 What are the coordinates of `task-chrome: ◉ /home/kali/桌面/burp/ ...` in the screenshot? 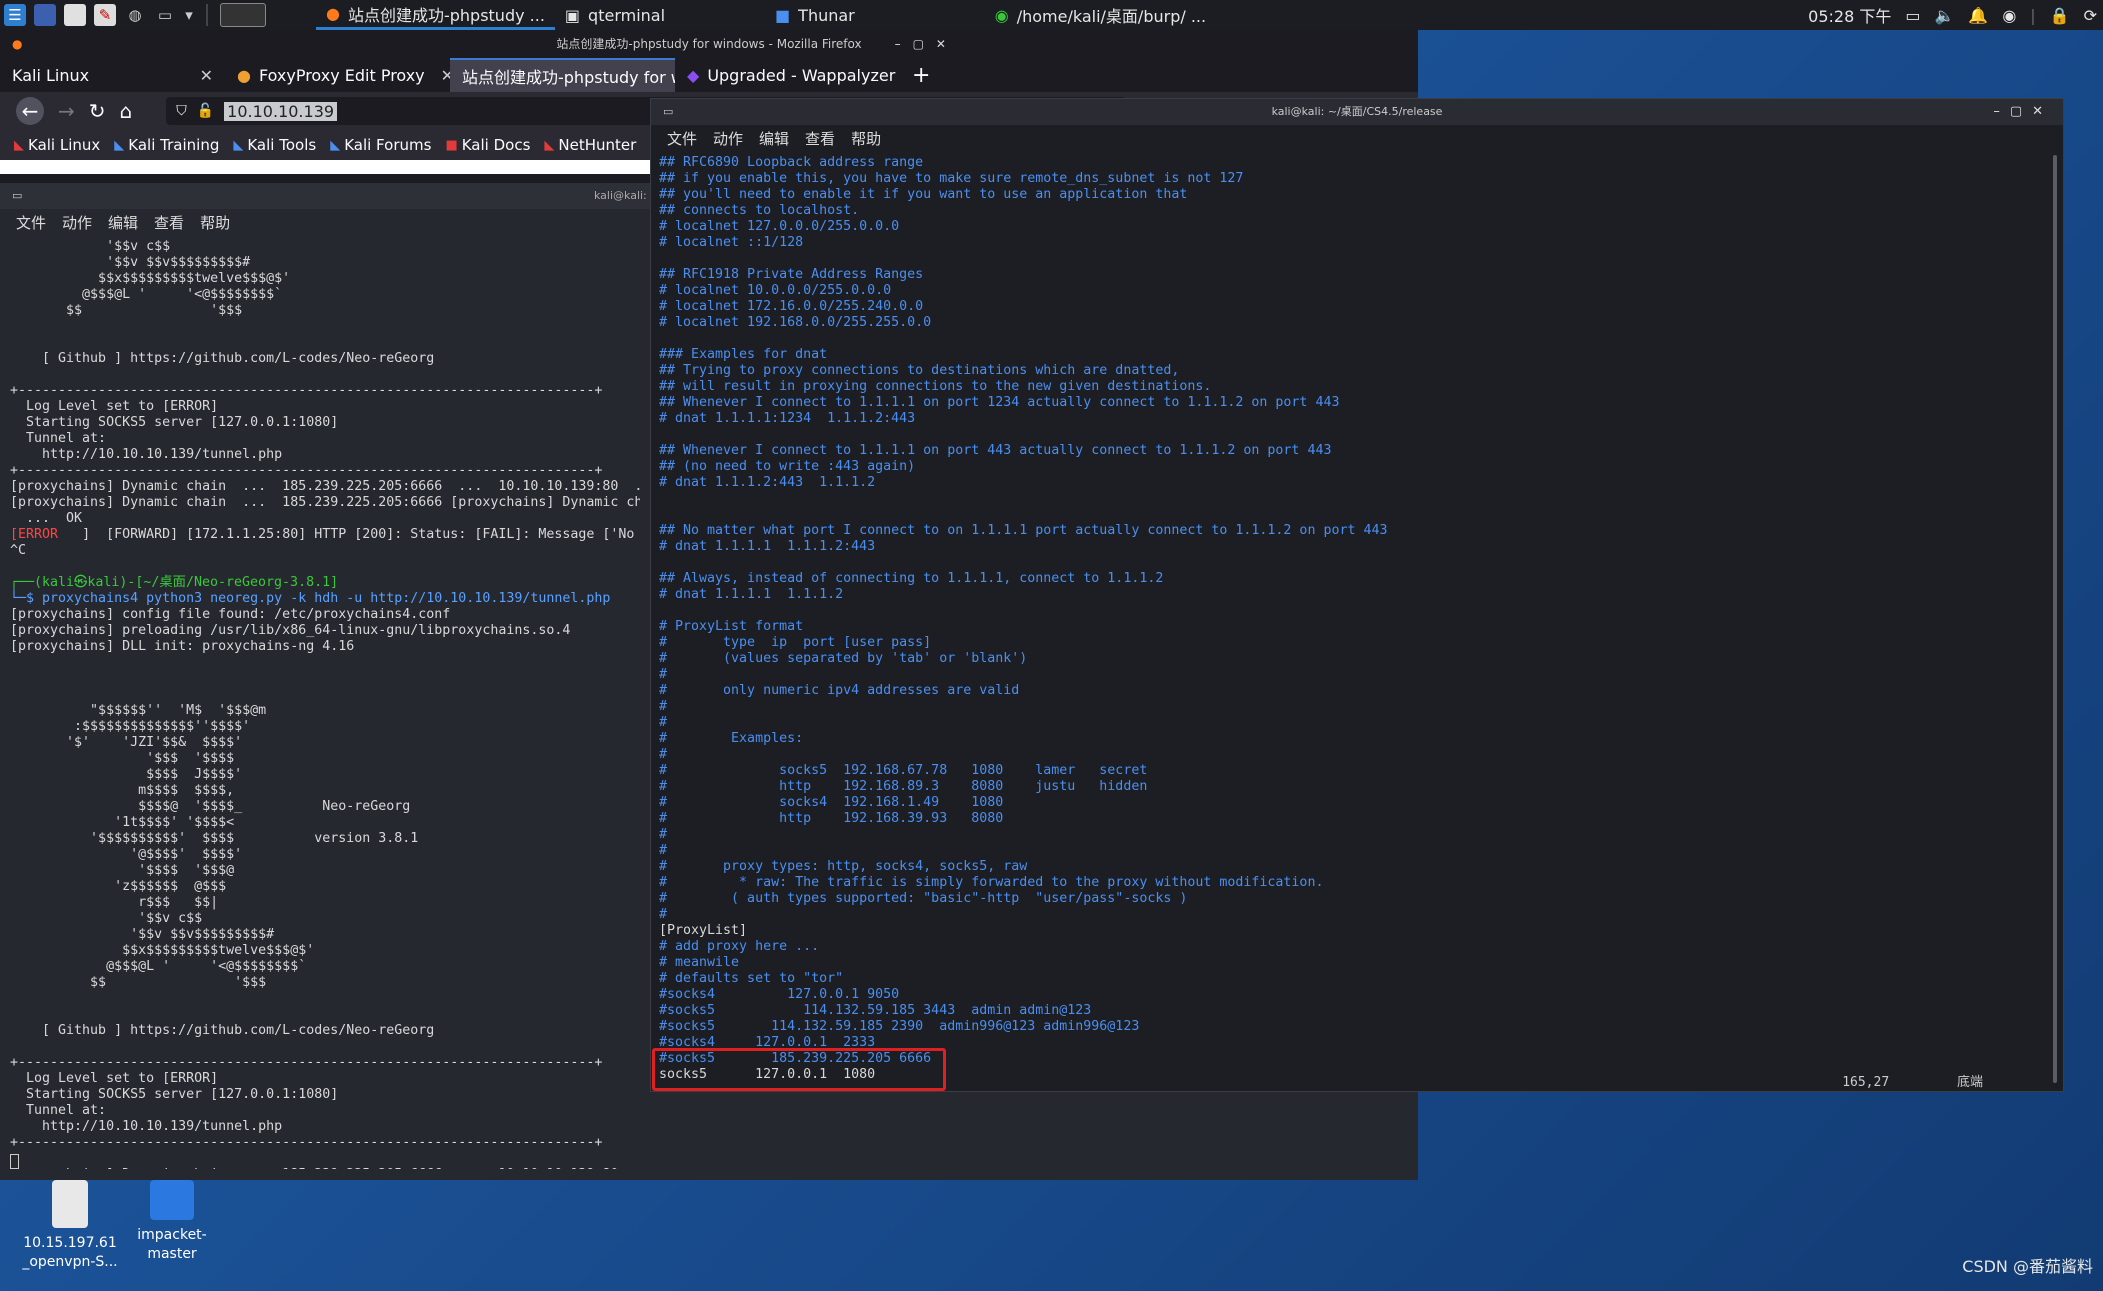 It's located at (1100, 15).